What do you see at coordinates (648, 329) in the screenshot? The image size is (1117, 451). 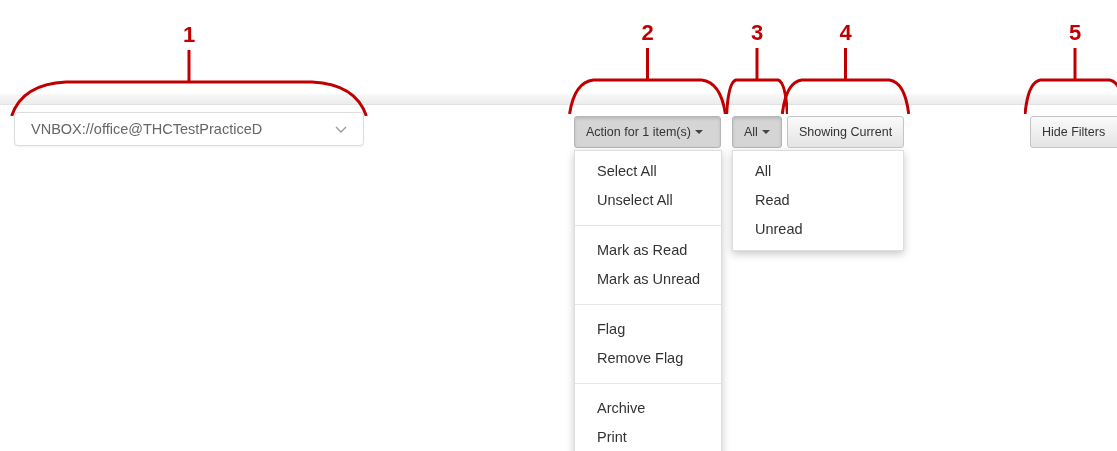 I see `menu-item: Flag` at bounding box center [648, 329].